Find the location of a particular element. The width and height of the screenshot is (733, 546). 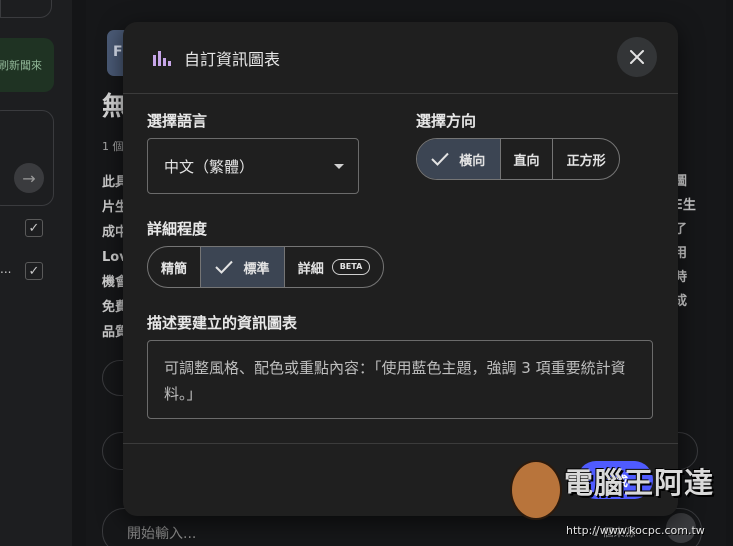

dialog-title: 自訂資訊圖表 is located at coordinates (232, 59).